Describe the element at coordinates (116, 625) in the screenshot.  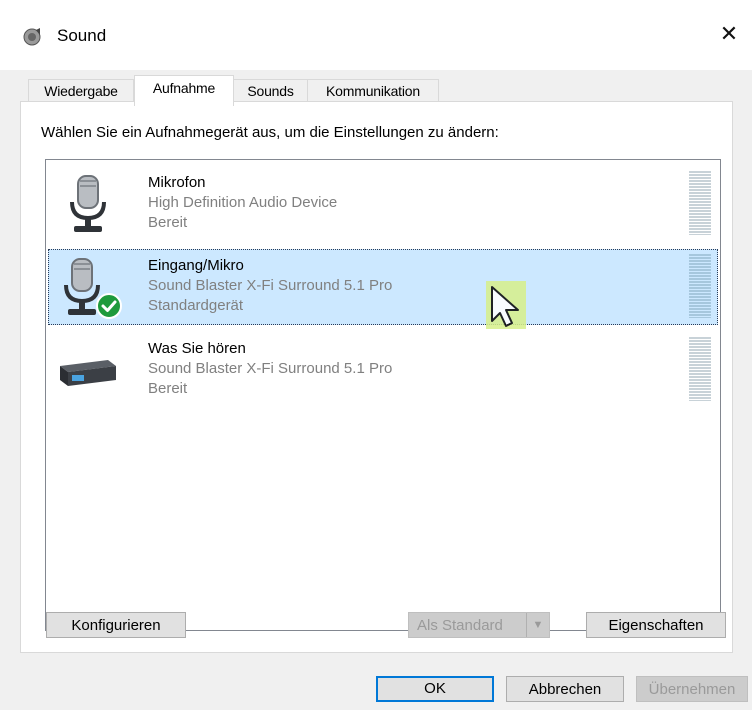
I see `configure-button: Konfigurieren` at that location.